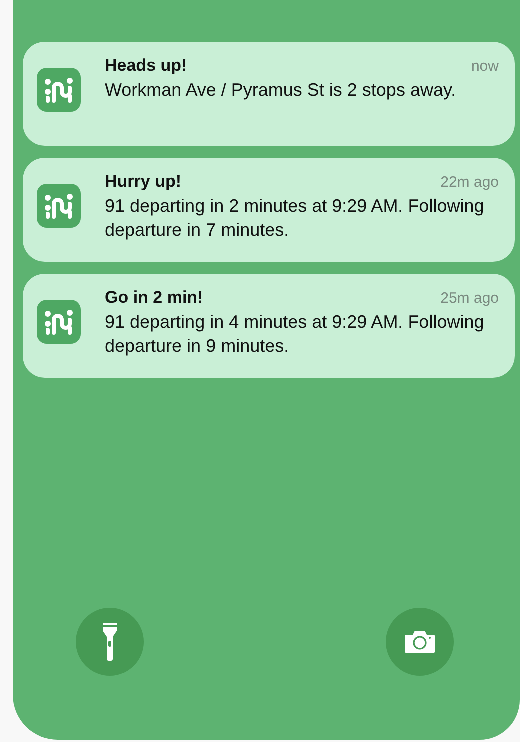 The image size is (520, 742). Describe the element at coordinates (154, 298) in the screenshot. I see `notification-title: Go in 2 min!` at that location.